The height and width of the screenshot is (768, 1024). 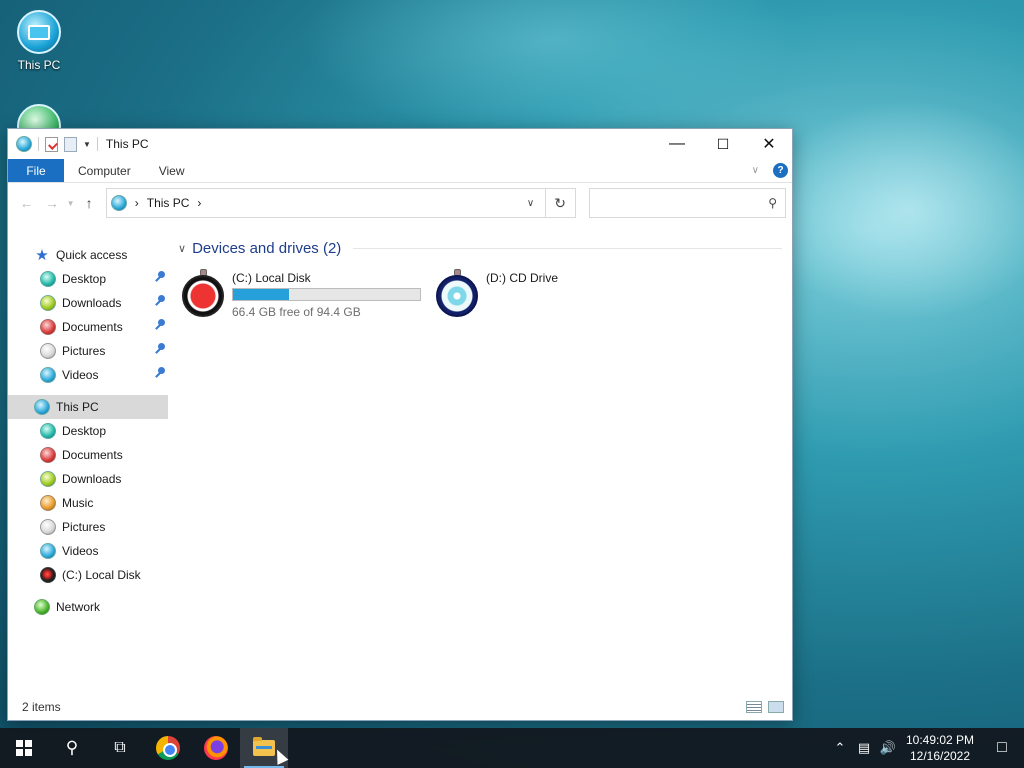 What do you see at coordinates (88, 607) in the screenshot?
I see `sidebar-item-network: Network` at bounding box center [88, 607].